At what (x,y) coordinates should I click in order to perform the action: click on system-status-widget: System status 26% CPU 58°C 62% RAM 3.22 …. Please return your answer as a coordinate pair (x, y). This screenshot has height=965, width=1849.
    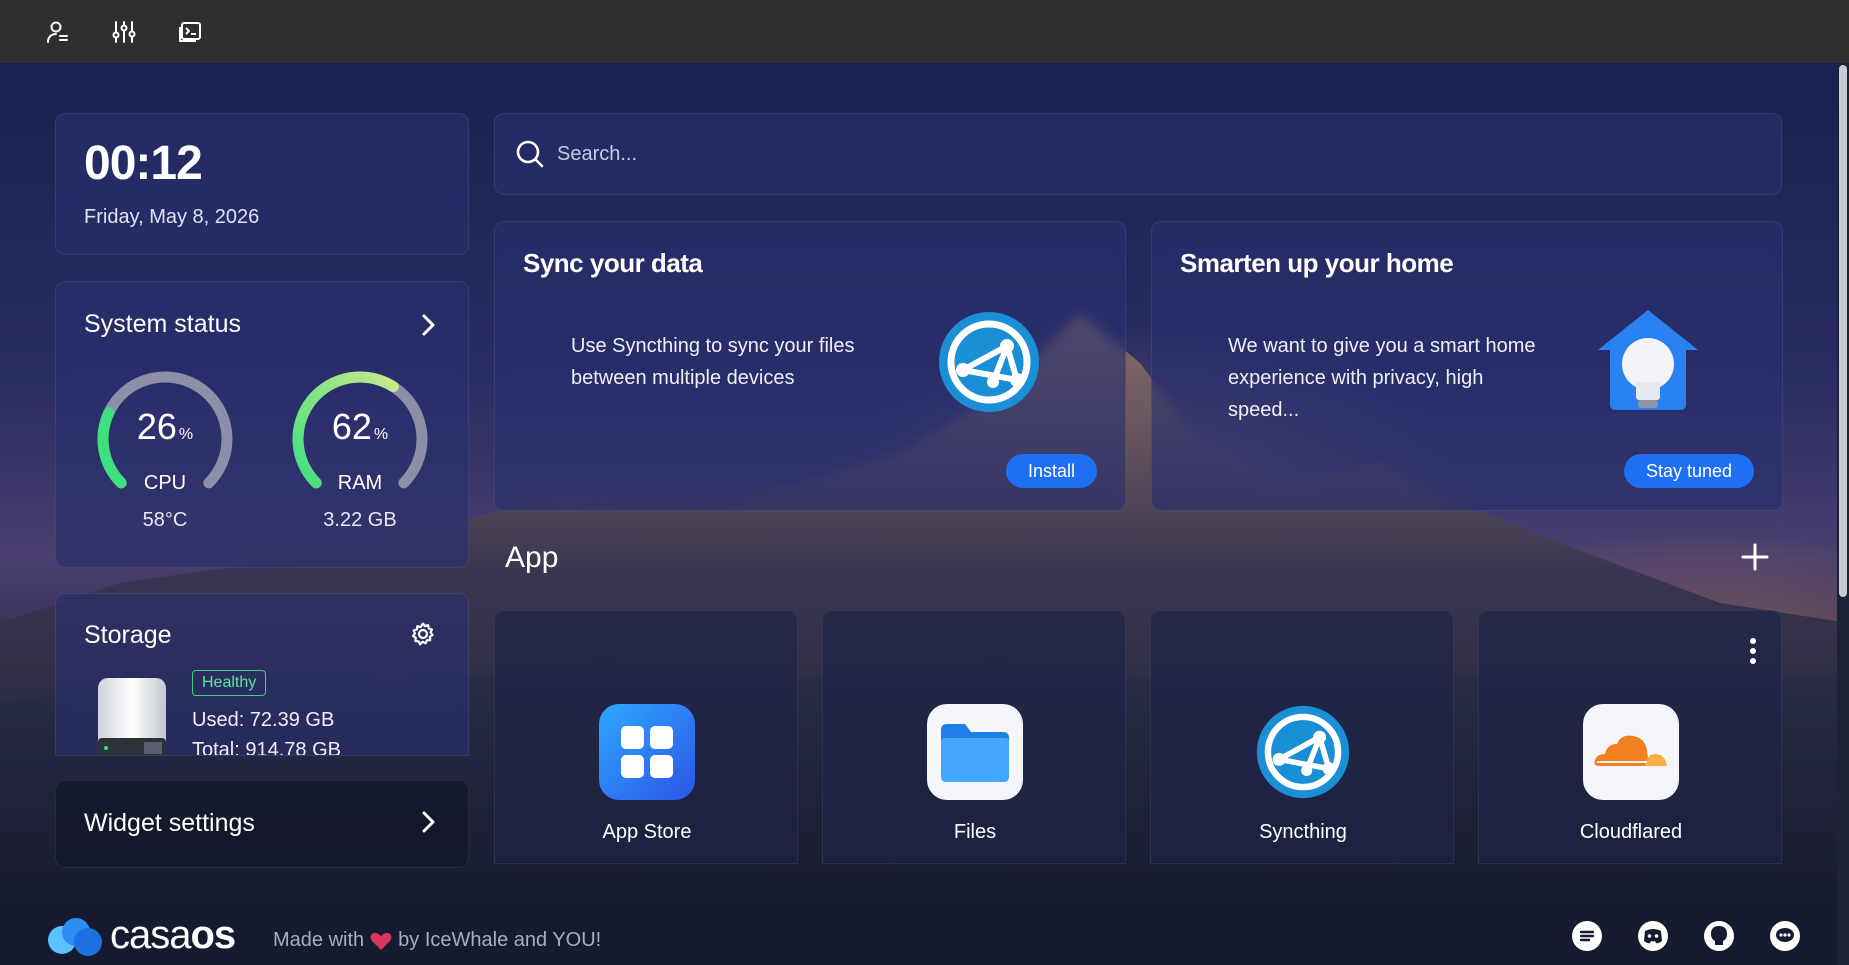
    Looking at the image, I should click on (262, 424).